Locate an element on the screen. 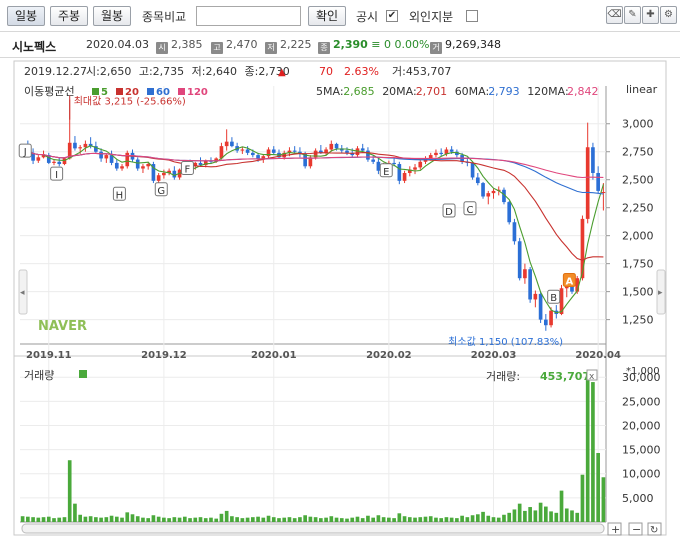 Image resolution: width=680 pixels, height=538 pixels. date-tick-label: 2019.11 is located at coordinates (49, 355).